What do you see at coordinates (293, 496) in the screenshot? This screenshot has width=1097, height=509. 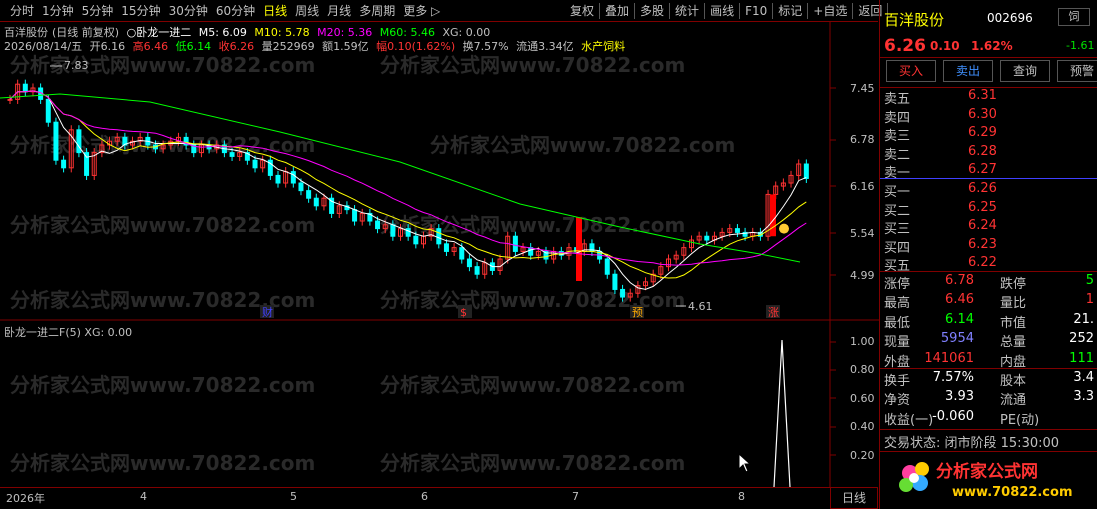 I see `month-label: 5` at bounding box center [293, 496].